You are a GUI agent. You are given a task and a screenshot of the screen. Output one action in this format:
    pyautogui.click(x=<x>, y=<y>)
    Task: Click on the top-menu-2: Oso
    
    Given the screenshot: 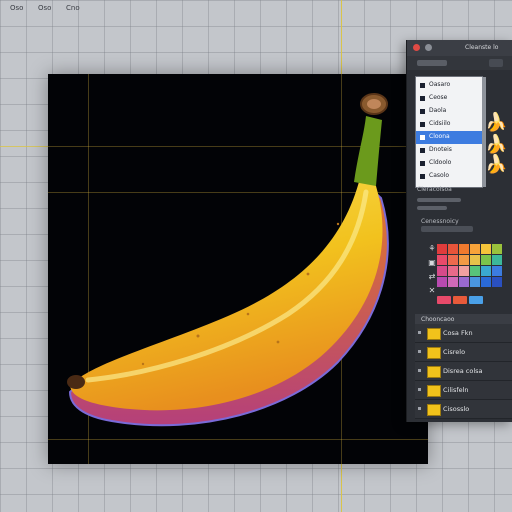 What is the action you would take?
    pyautogui.click(x=44, y=8)
    